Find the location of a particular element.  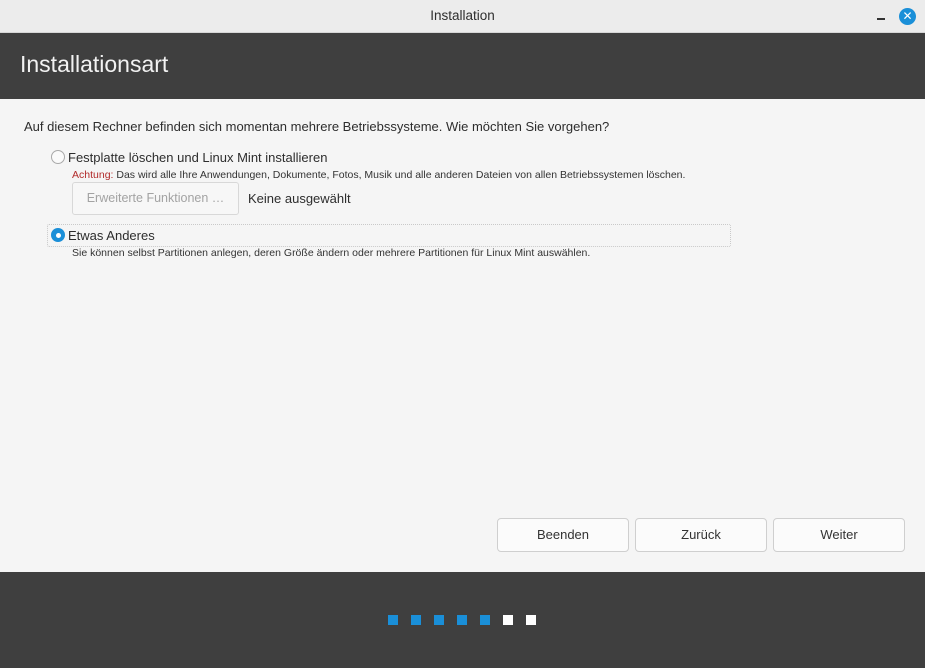

page-header: Installationsart is located at coordinates (462, 66).